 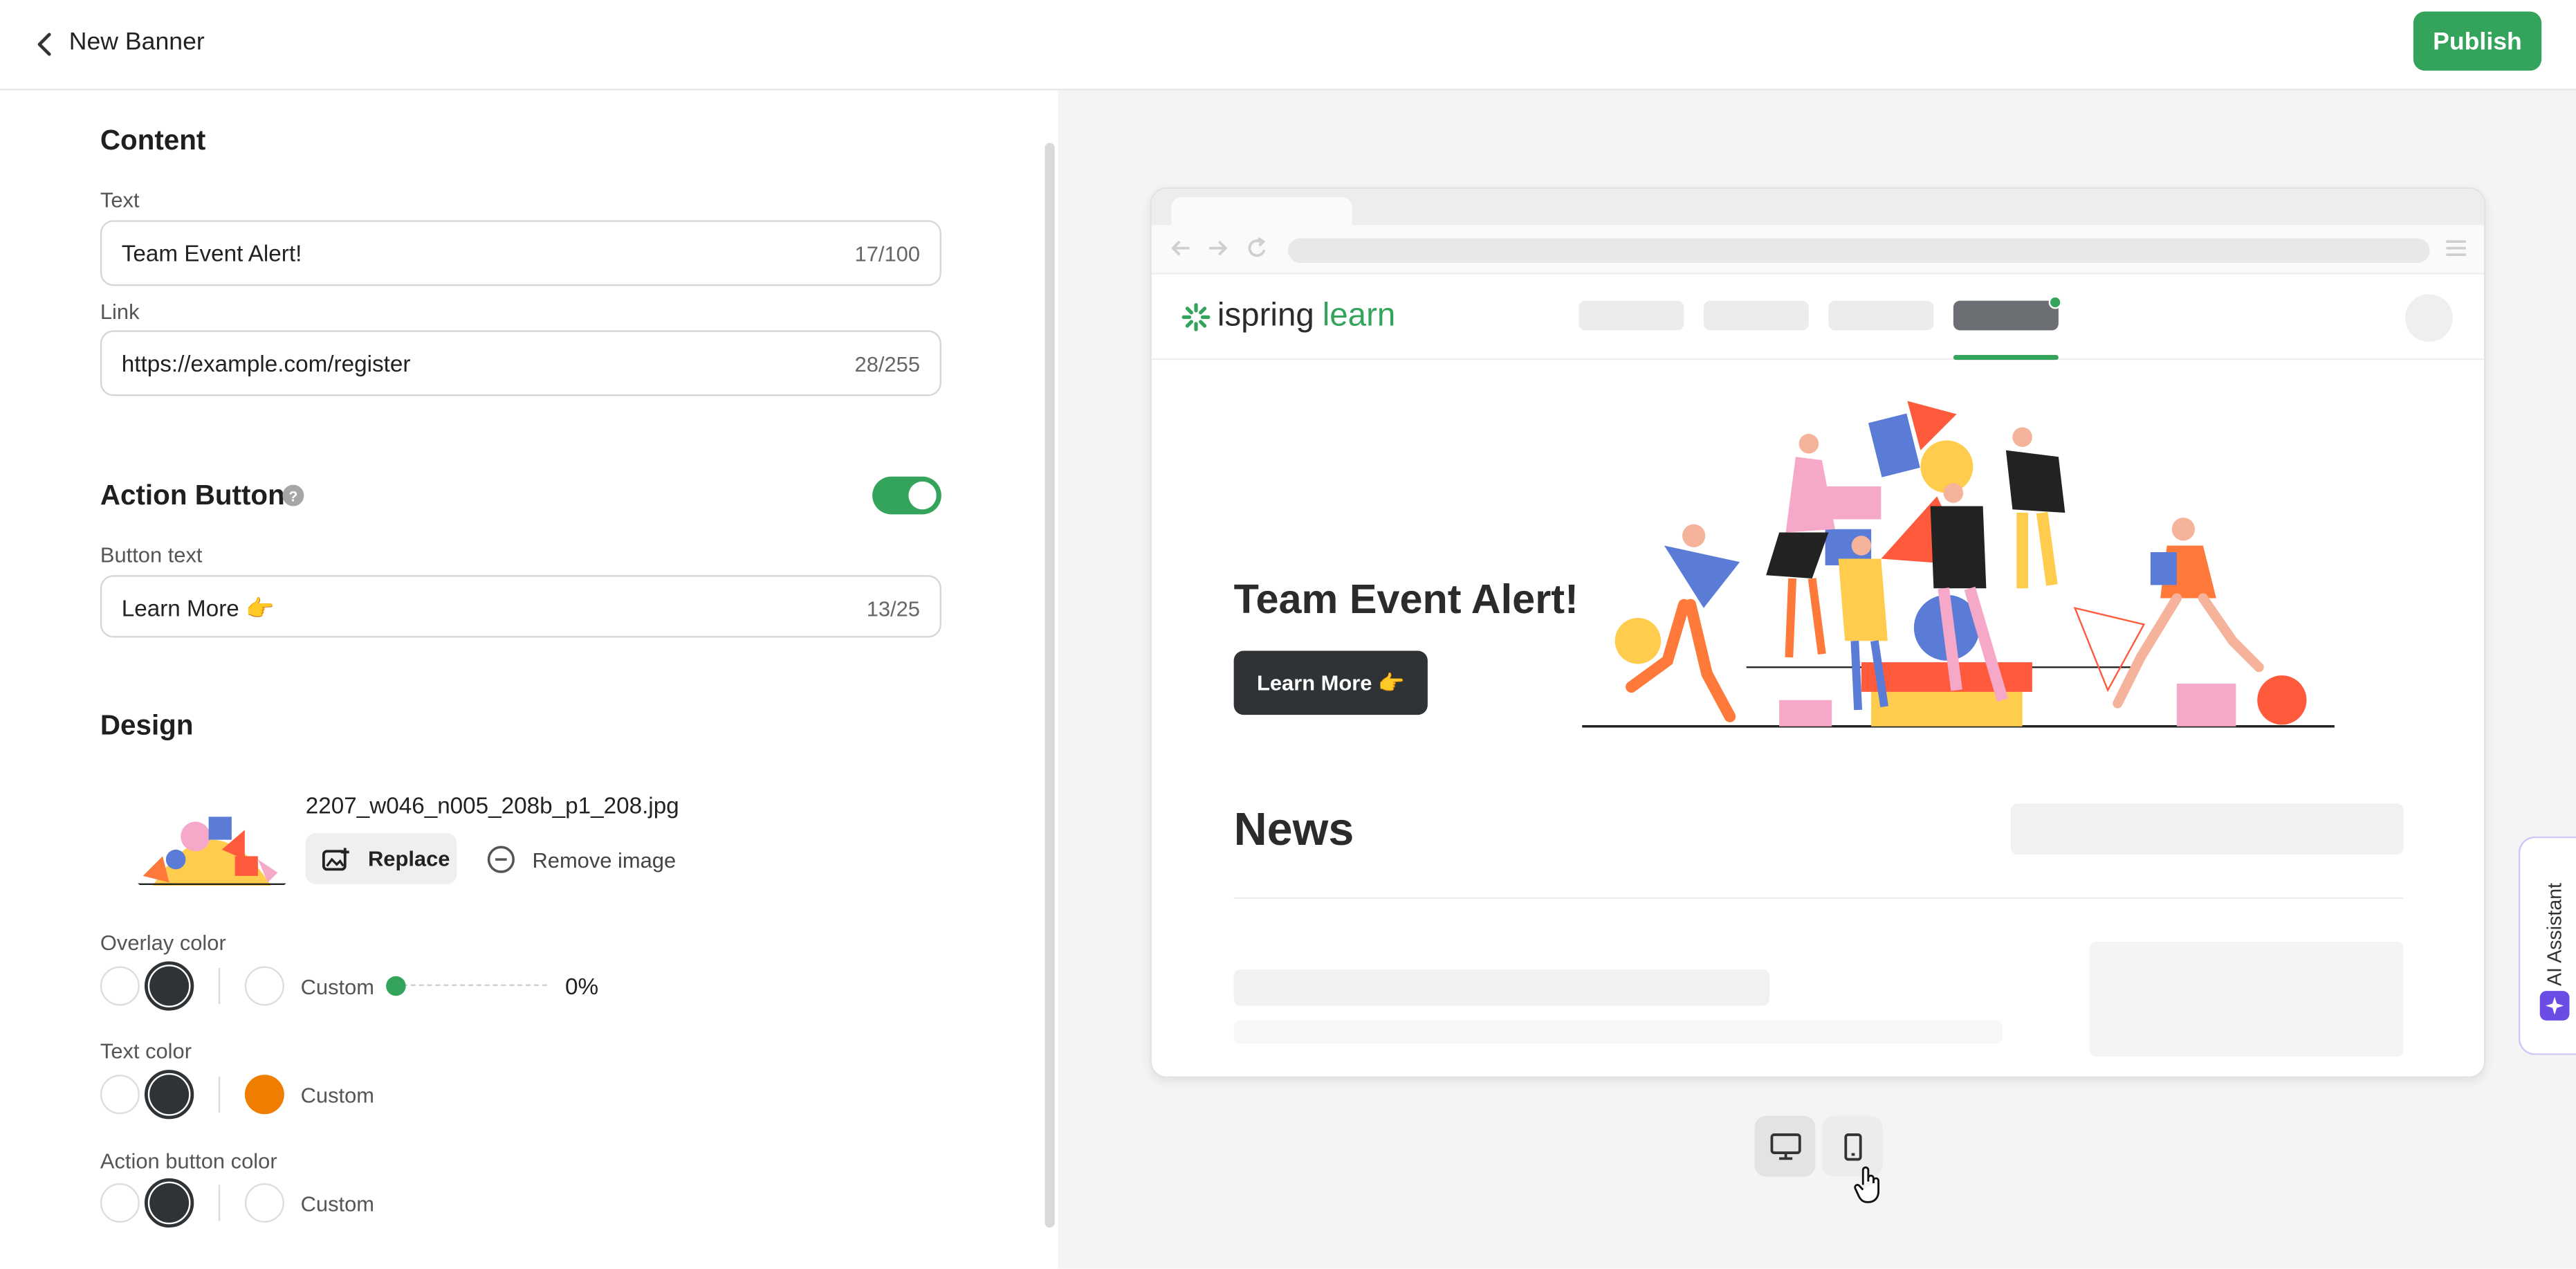 I want to click on replace-image-button: Replace, so click(x=381, y=858).